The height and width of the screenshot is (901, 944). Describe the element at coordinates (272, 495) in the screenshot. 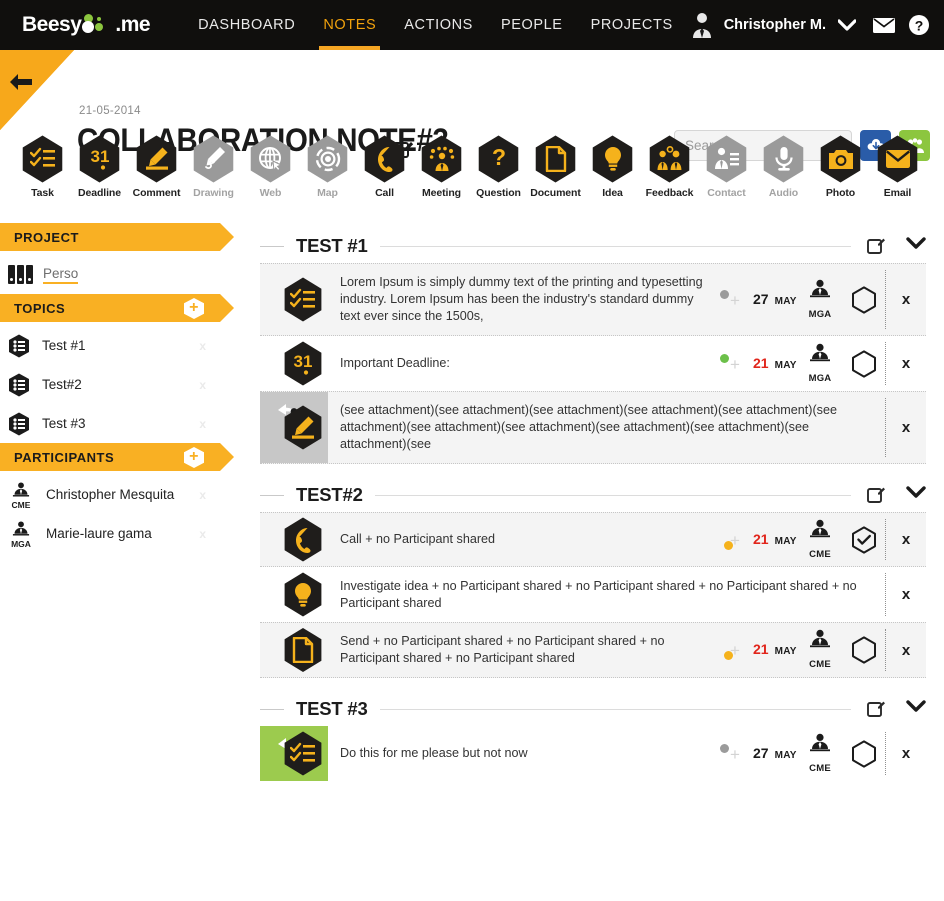

I see `section-dash` at that location.